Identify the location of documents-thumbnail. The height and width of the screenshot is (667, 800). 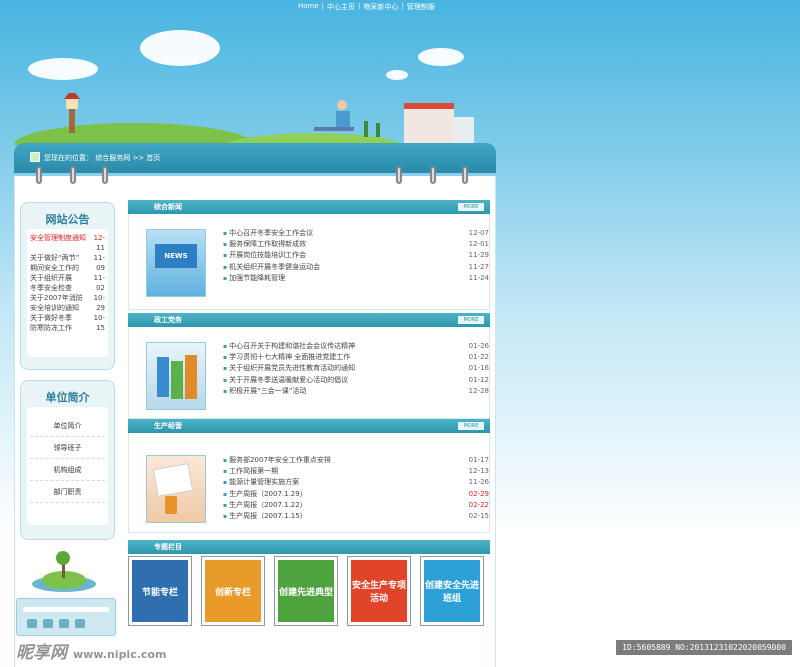
(176, 489).